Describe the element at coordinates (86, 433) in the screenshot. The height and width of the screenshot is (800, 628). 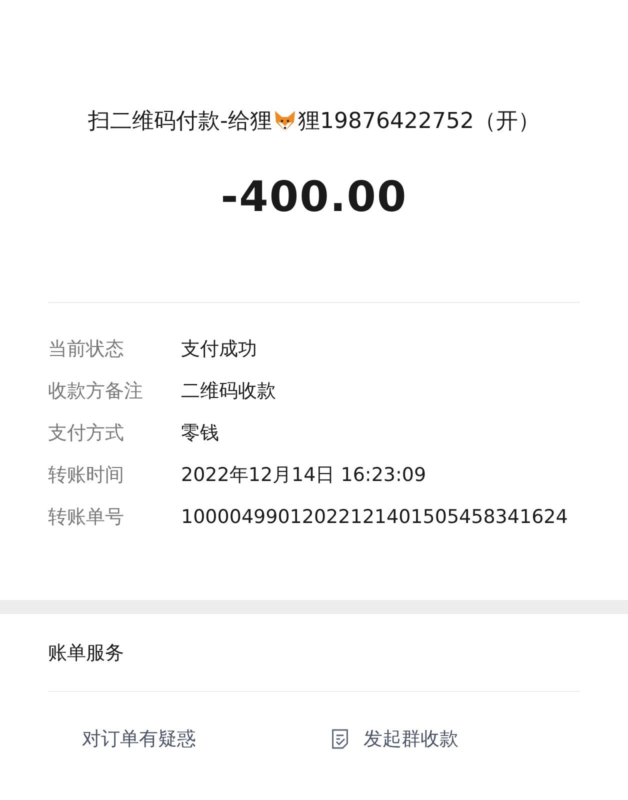
I see `detail-label: 支付方式` at that location.